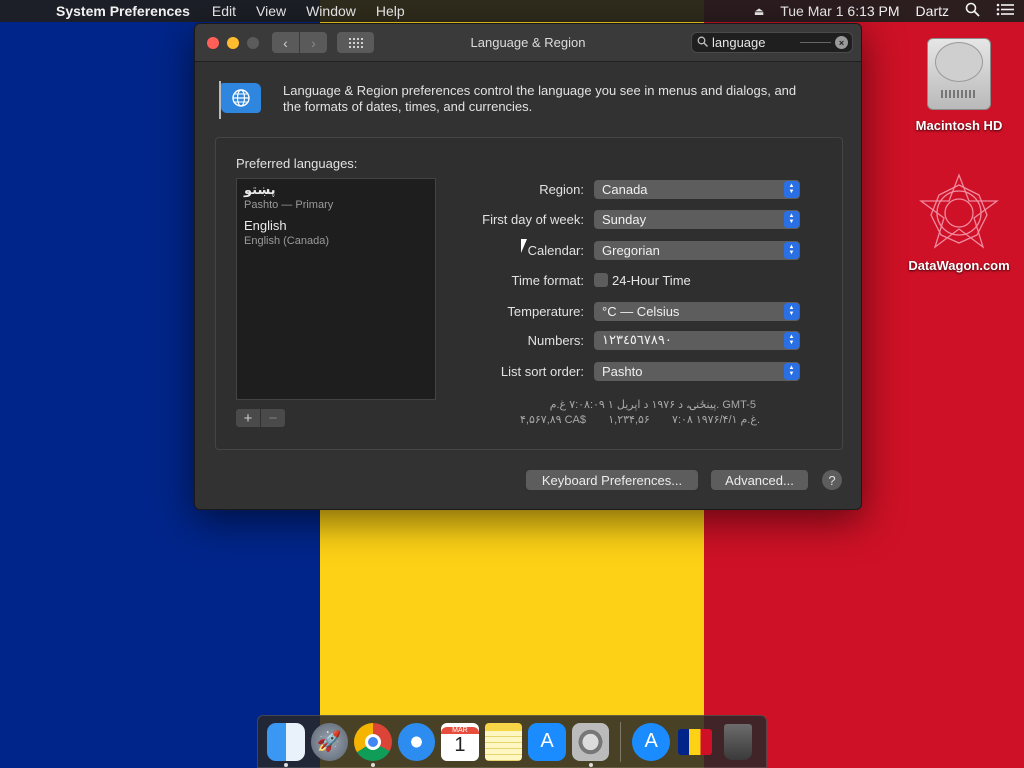  What do you see at coordinates (959, 125) in the screenshot?
I see `desktop-icon-label: Macintosh HD` at bounding box center [959, 125].